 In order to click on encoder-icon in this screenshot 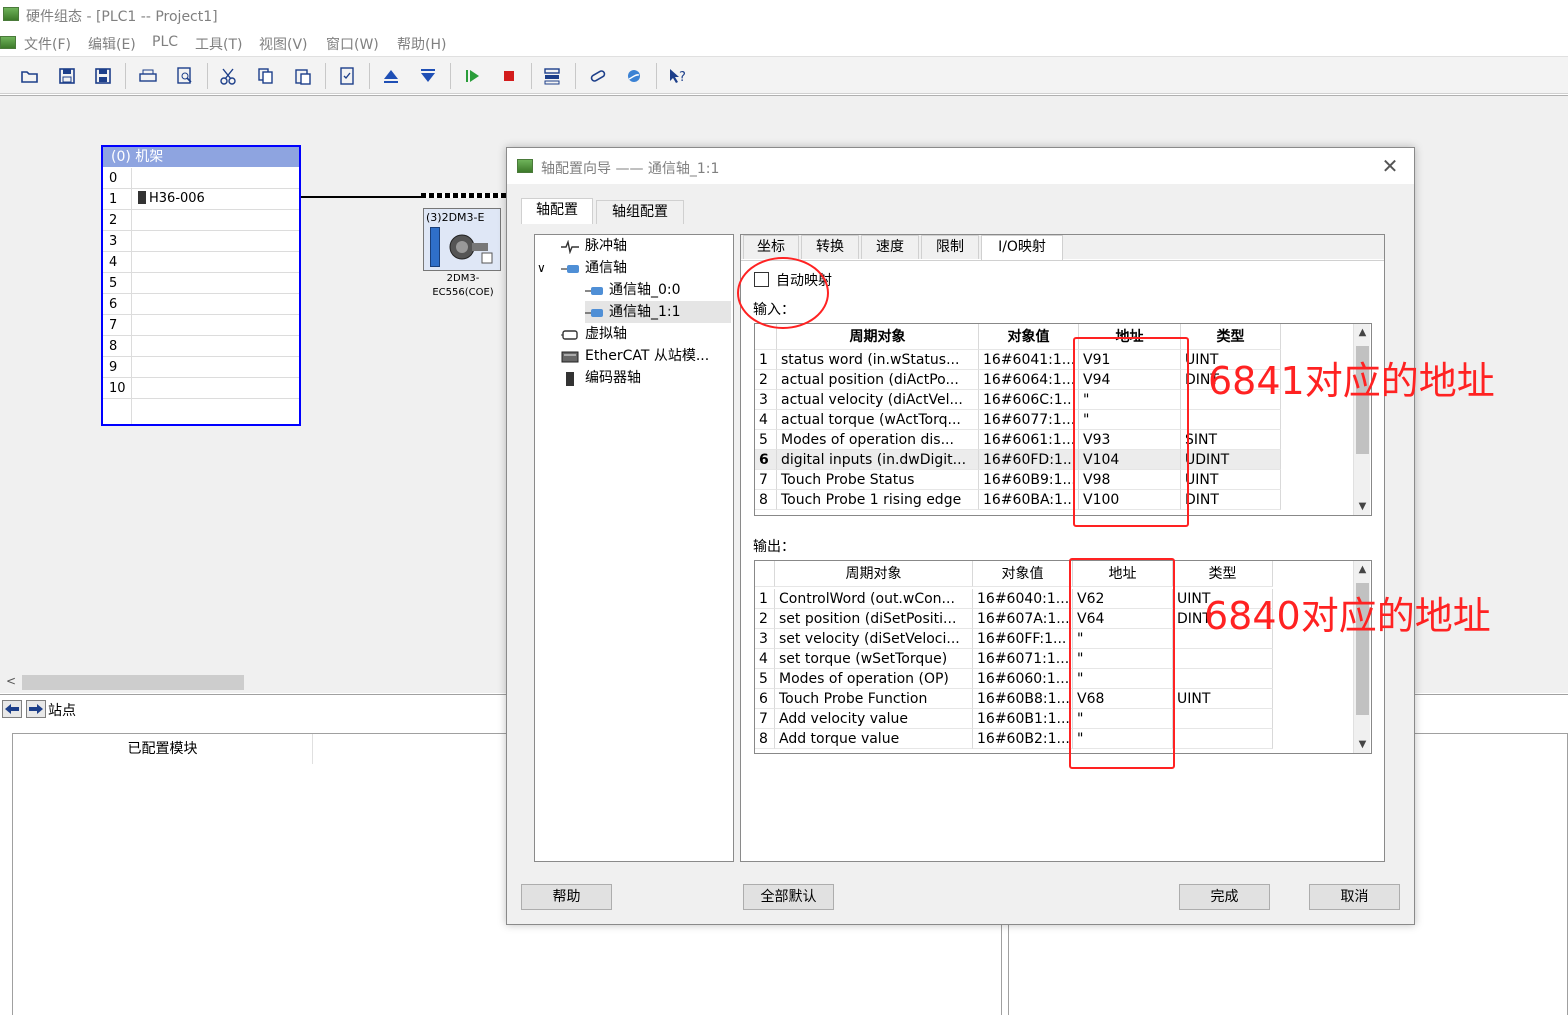, I will do `click(570, 378)`.